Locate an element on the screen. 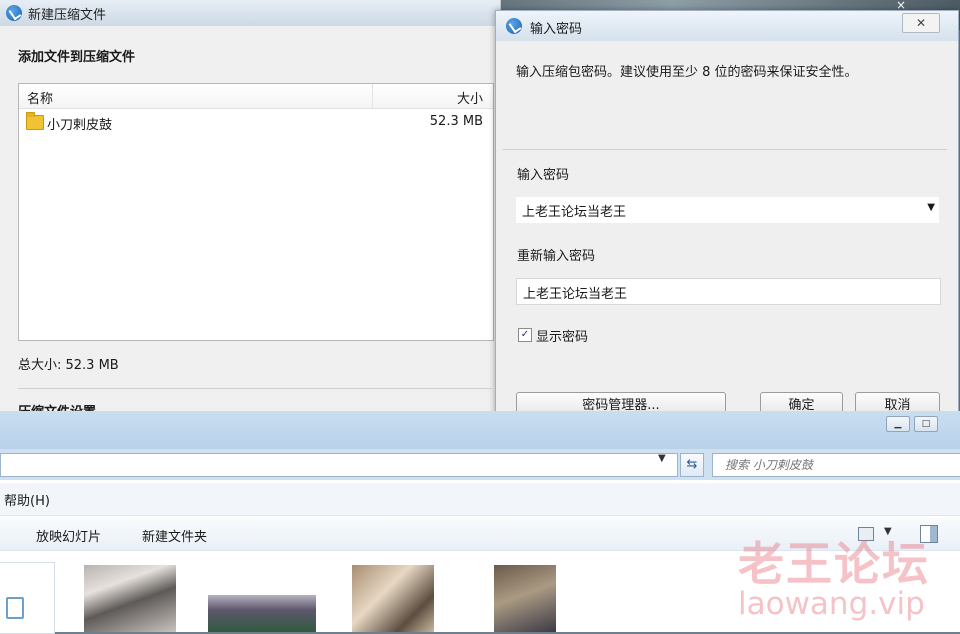 This screenshot has height=634, width=960. maximize-icon: □ is located at coordinates (926, 424).